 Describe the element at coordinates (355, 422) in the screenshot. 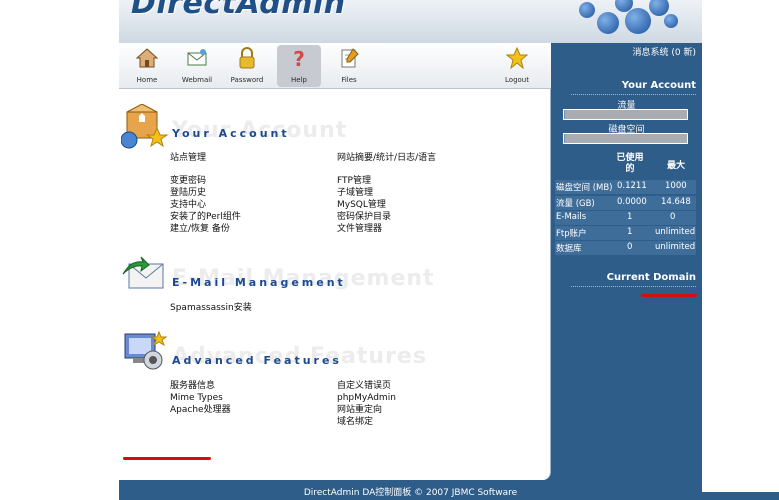

I see `link-domain-pointers: 域名绑定` at that location.